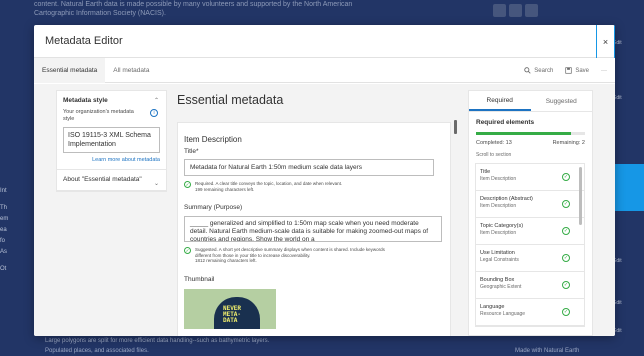  Describe the element at coordinates (154, 113) in the screenshot. I see `info-icon: i` at that location.